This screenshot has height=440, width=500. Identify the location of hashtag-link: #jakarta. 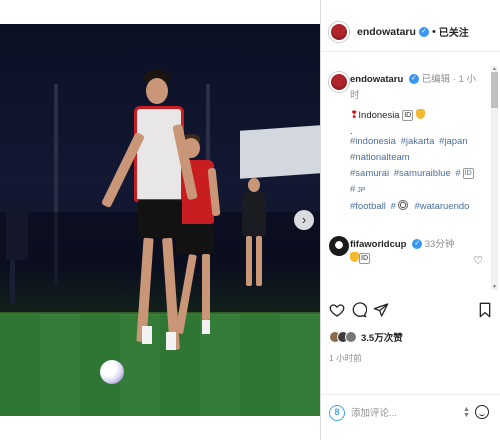
(418, 141).